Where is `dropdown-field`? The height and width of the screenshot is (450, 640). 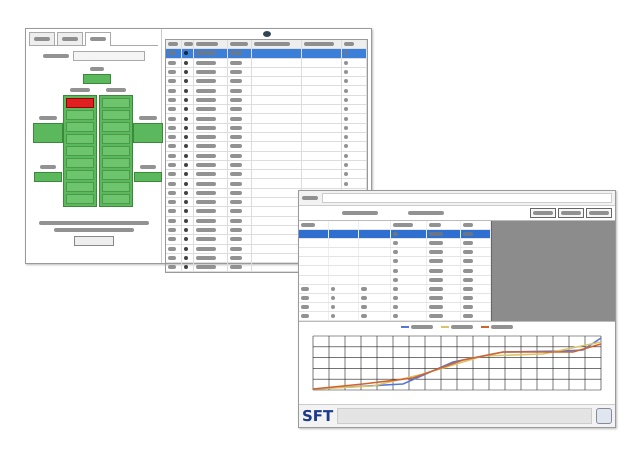 dropdown-field is located at coordinates (108, 56).